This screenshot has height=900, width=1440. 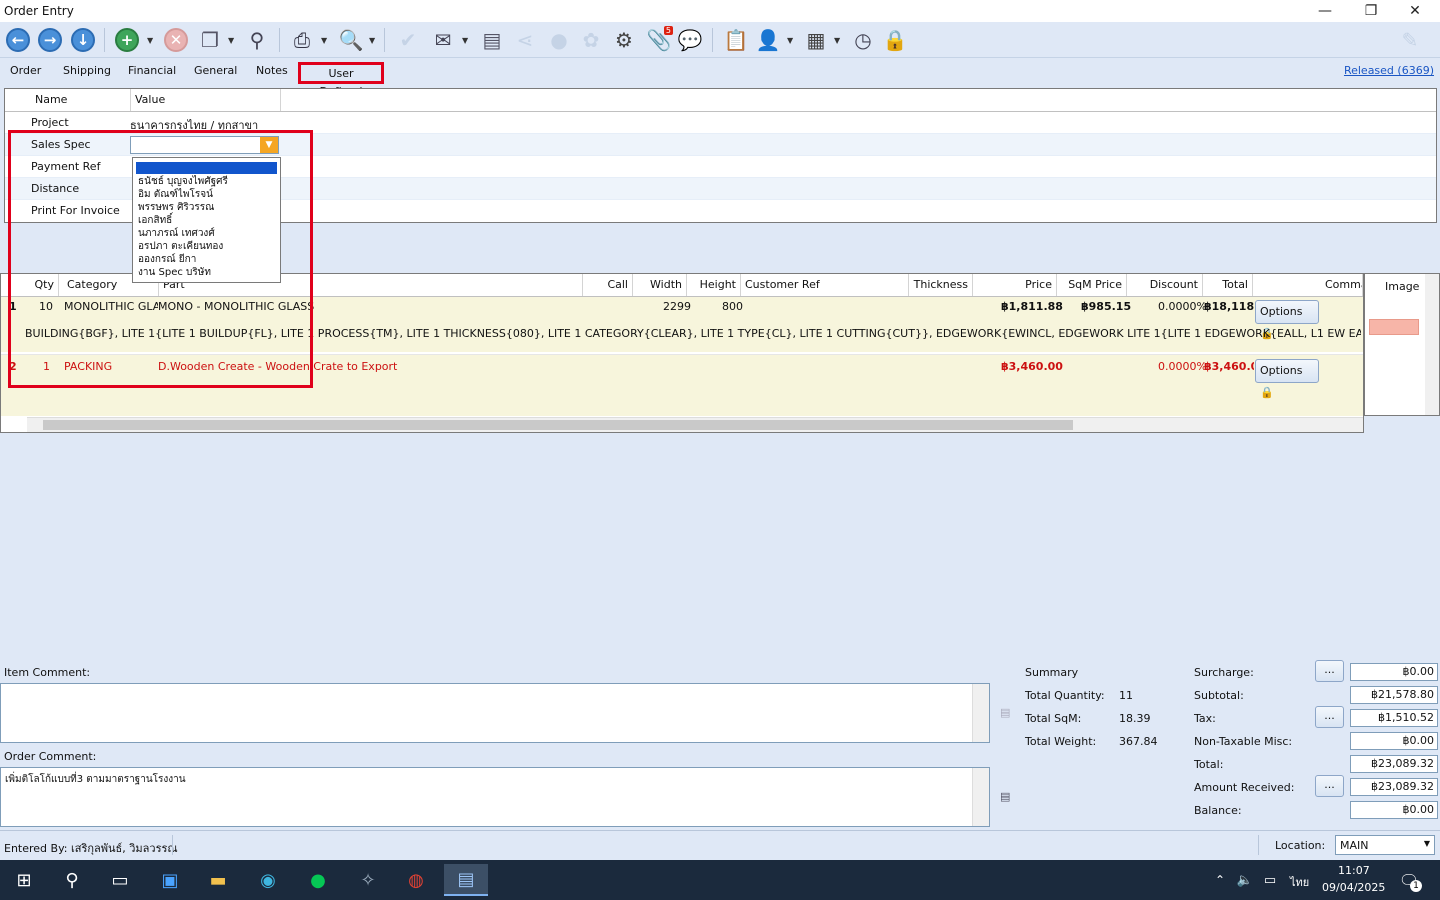 I want to click on col-total: Total, so click(x=1228, y=285).